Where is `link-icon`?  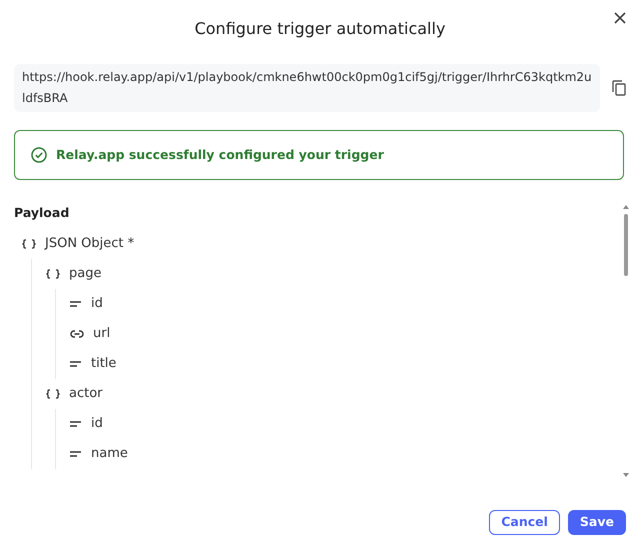 link-icon is located at coordinates (77, 334).